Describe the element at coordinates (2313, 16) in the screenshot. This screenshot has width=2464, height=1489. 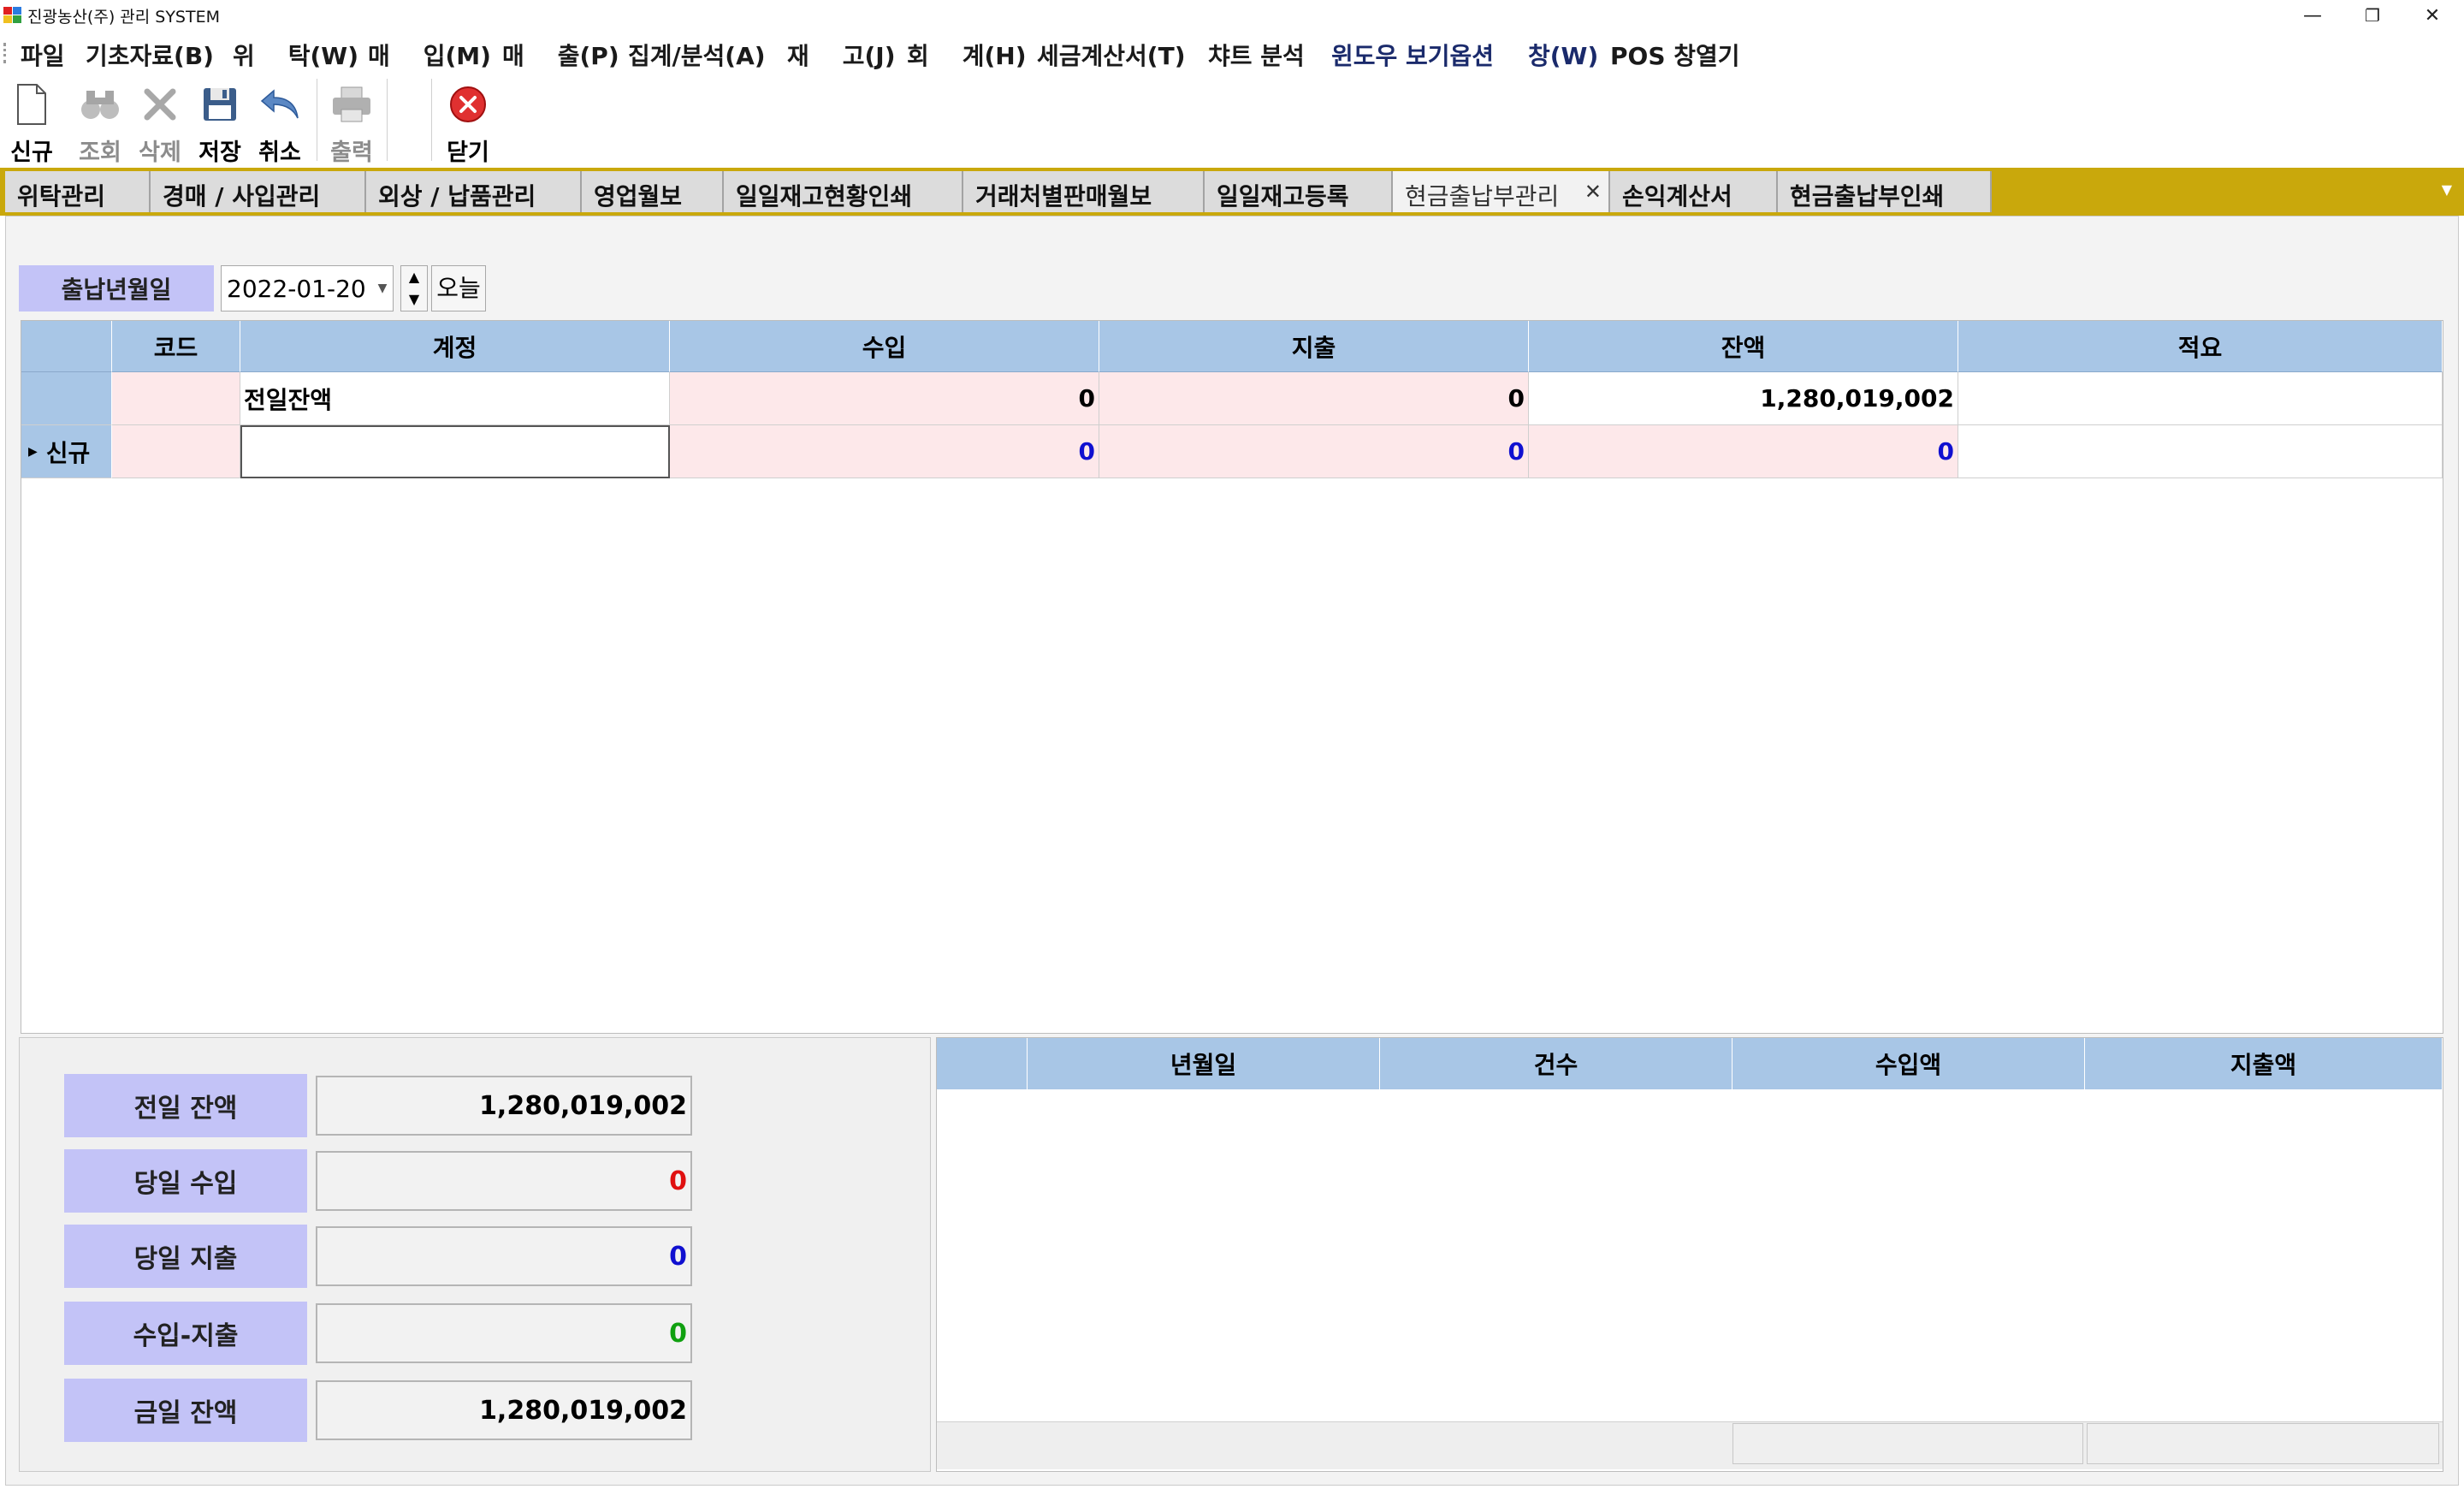
I see `minimize-button: —` at that location.